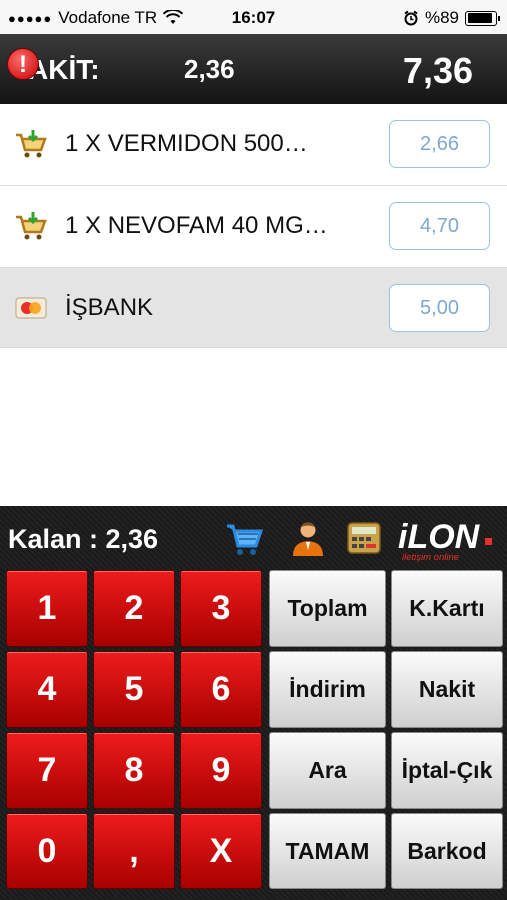 The height and width of the screenshot is (900, 507). I want to click on alarm-clock-icon, so click(411, 18).